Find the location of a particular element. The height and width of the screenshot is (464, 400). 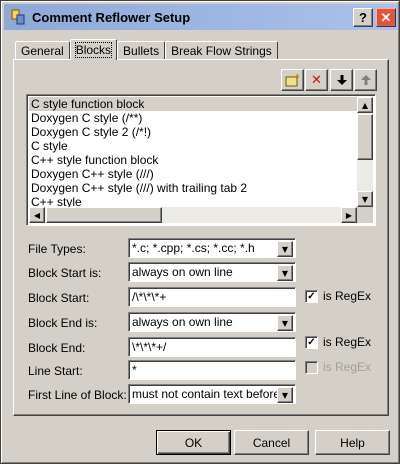

block-start-is-select: always on own line ▼ is located at coordinates (212, 272).